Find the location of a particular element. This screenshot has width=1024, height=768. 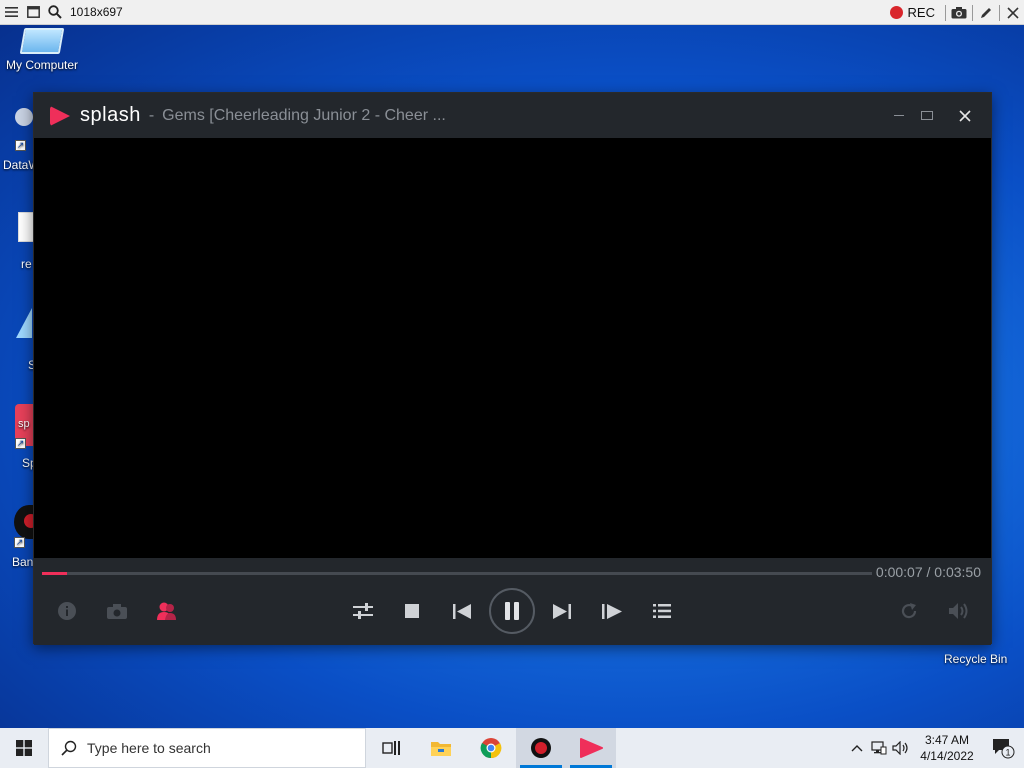

equalizer-button is located at coordinates (363, 611).